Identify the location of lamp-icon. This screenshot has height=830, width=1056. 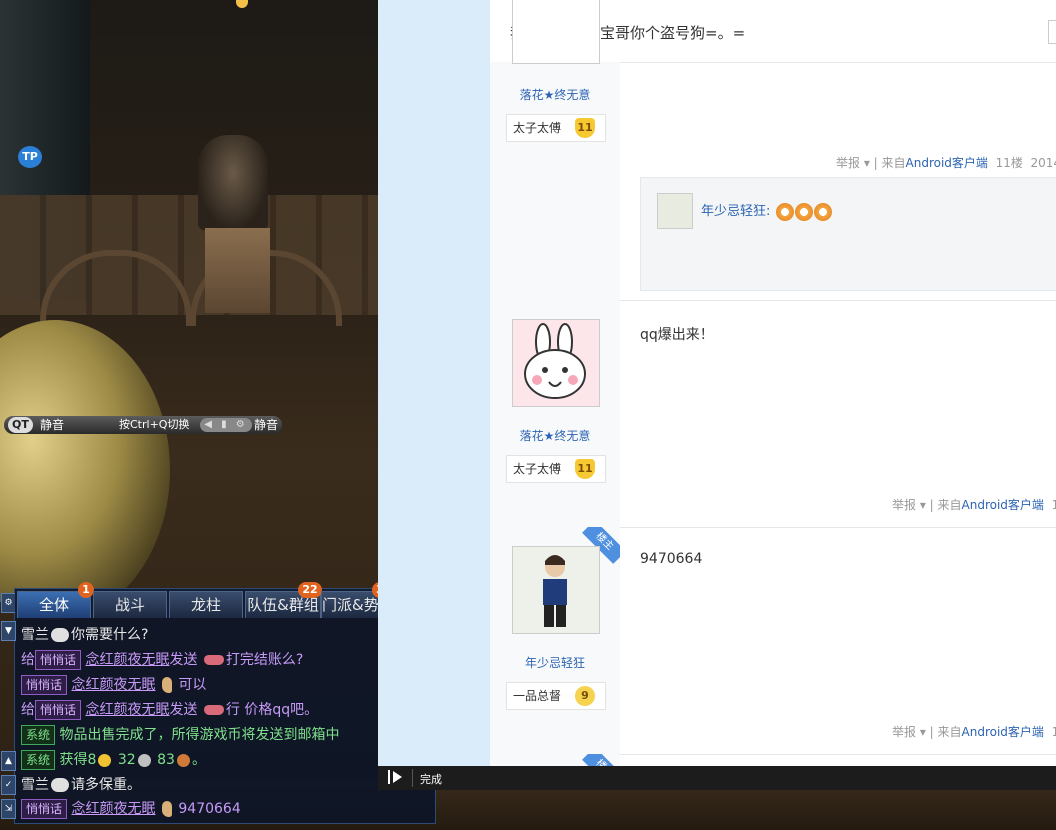
(242, 4).